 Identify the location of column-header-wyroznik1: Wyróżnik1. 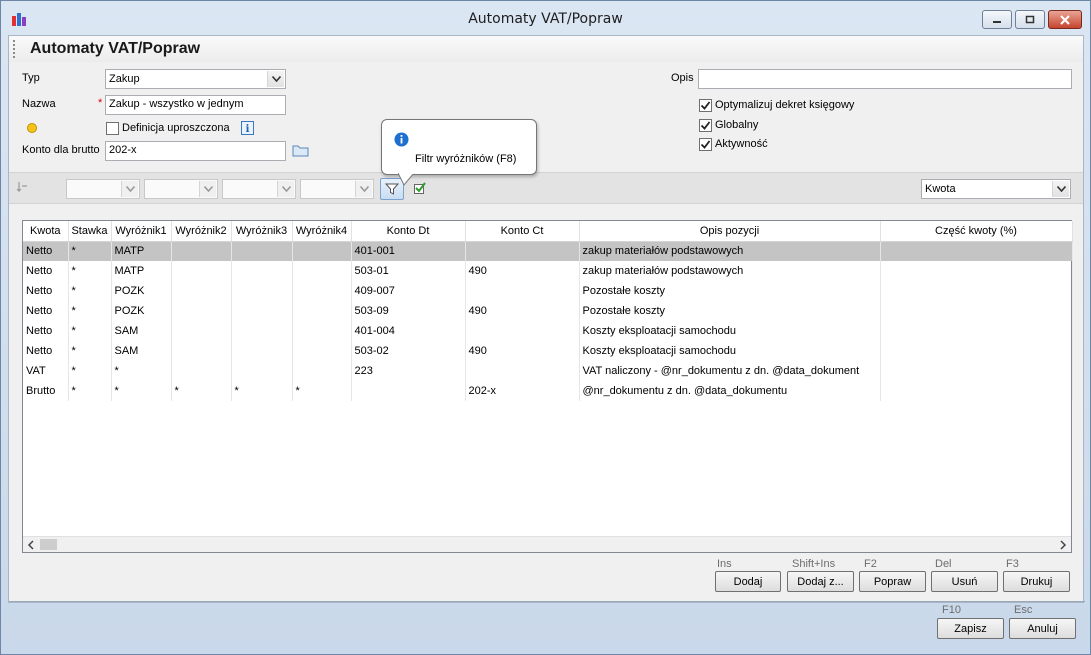
(141, 231).